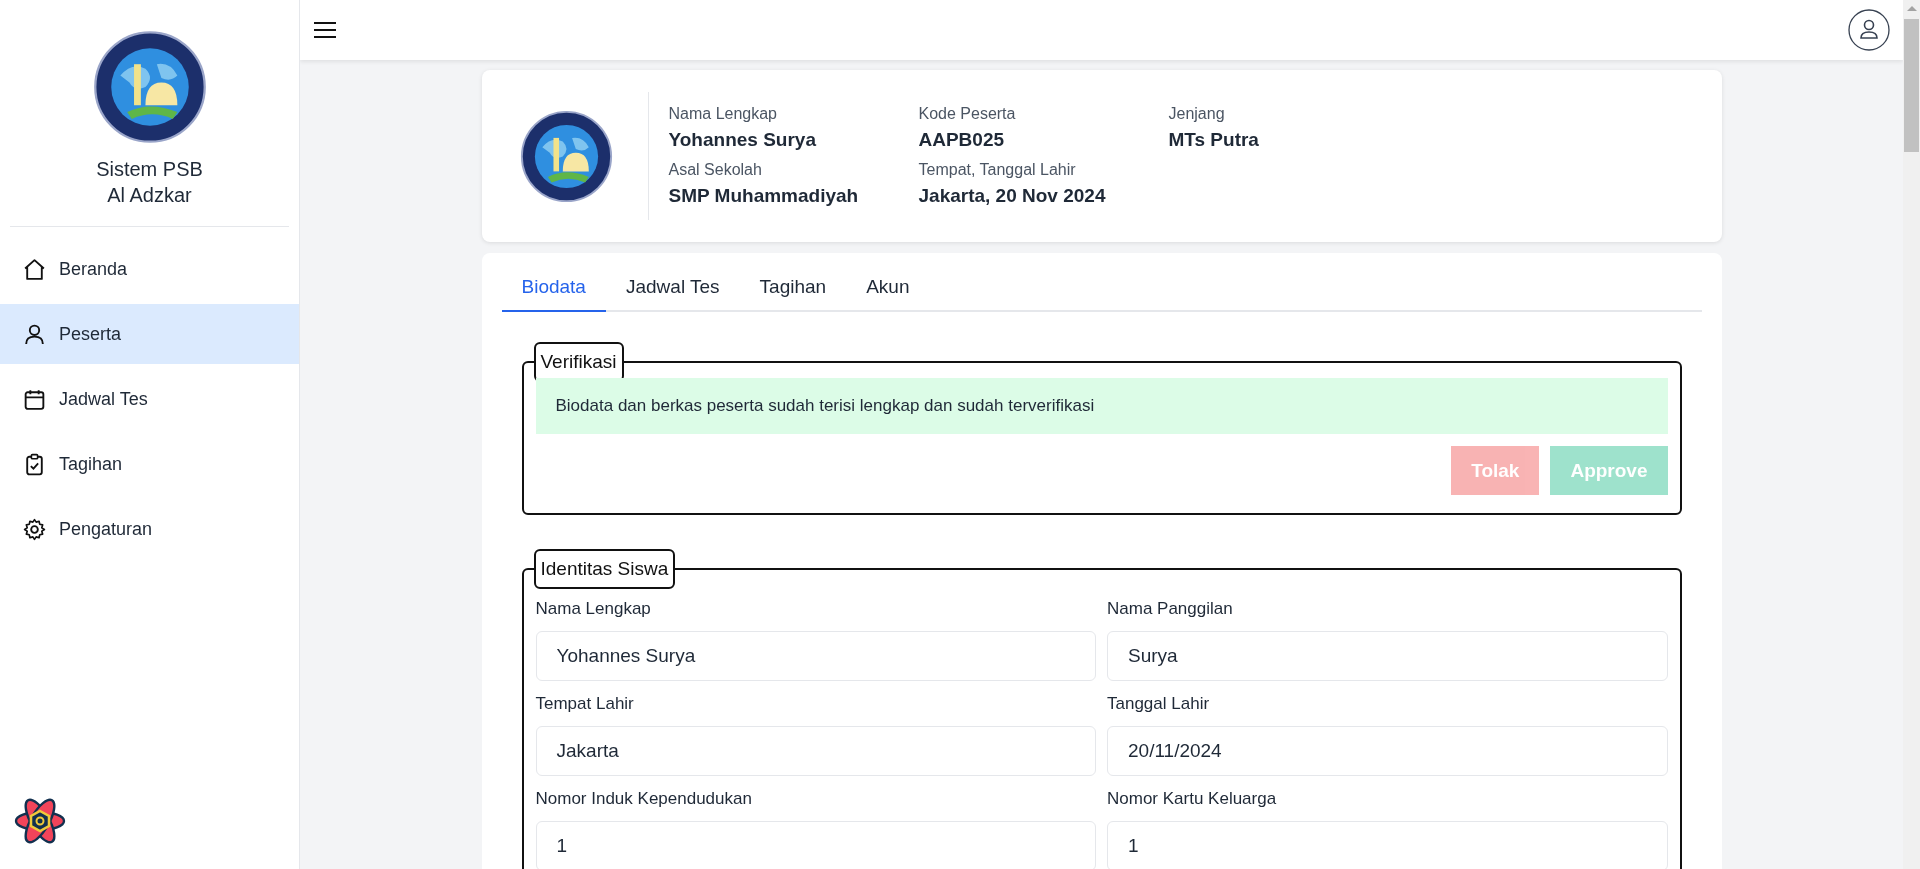 This screenshot has height=869, width=1920. What do you see at coordinates (793, 291) in the screenshot?
I see `tab: Tagihan` at bounding box center [793, 291].